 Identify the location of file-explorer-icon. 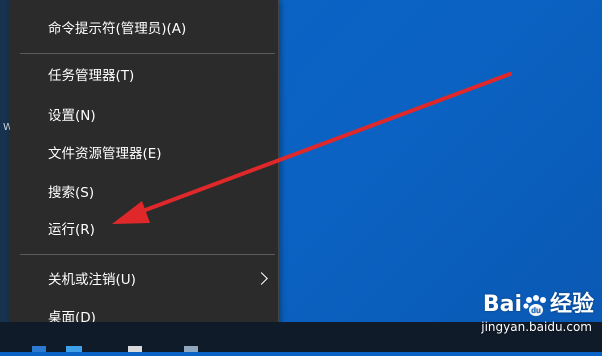
(135, 349).